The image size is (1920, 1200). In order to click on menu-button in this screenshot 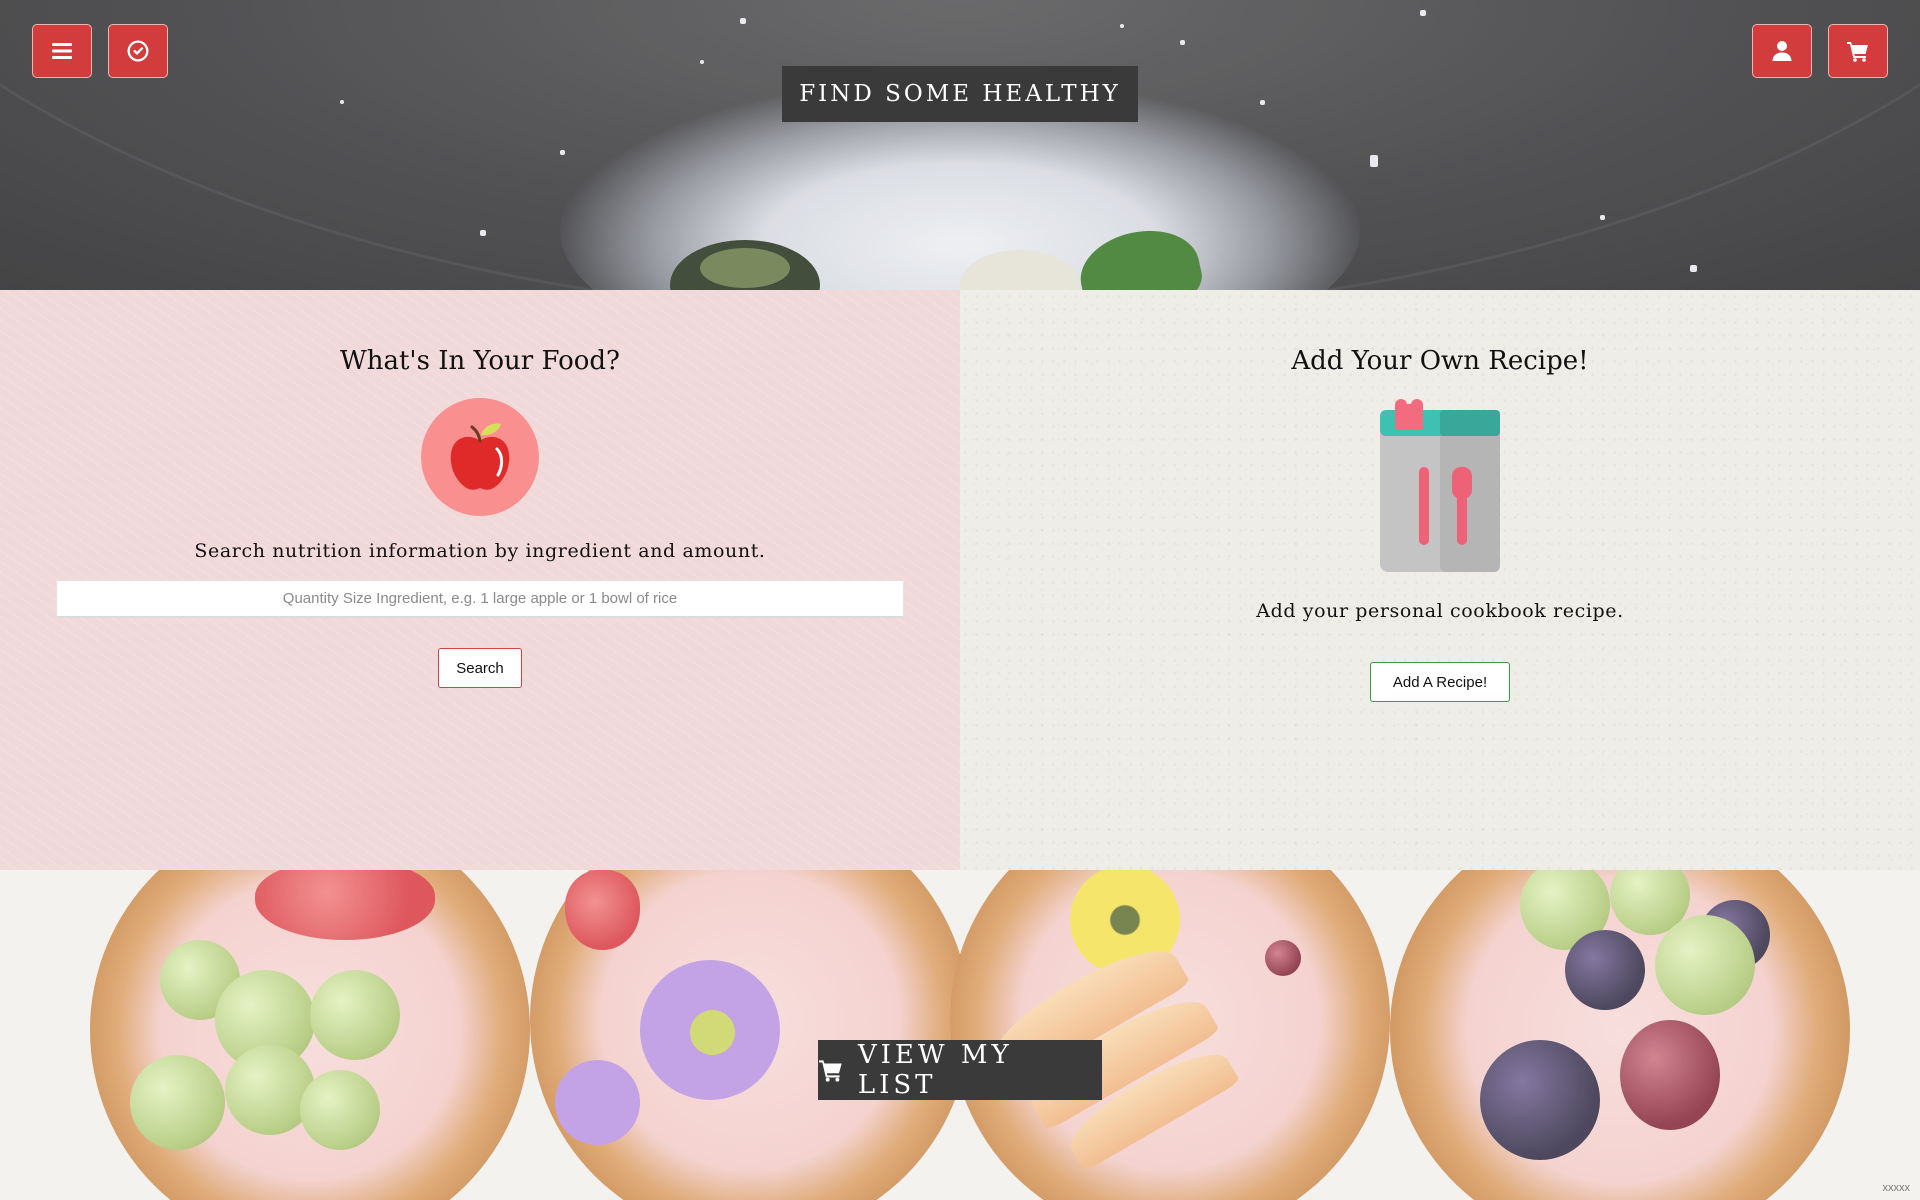, I will do `click(62, 51)`.